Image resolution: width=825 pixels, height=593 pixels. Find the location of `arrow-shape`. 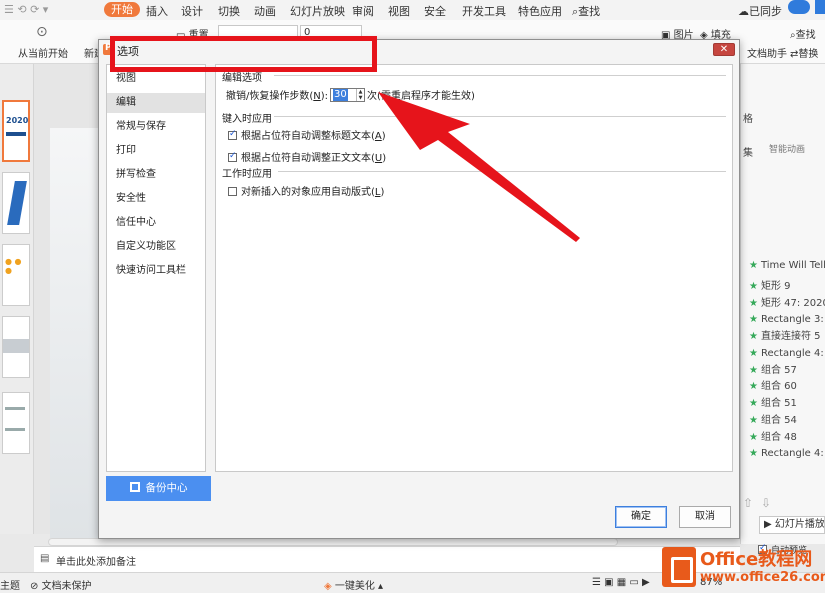

arrow-shape is located at coordinates (479, 167).